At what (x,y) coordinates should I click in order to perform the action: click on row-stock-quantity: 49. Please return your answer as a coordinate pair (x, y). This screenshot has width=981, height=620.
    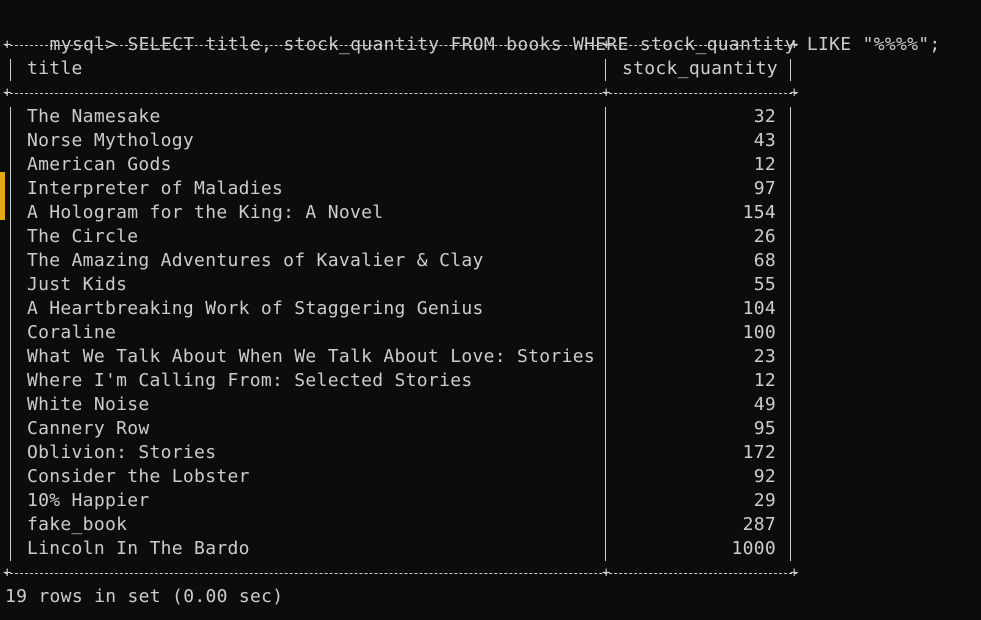
    Looking at the image, I should click on (764, 404).